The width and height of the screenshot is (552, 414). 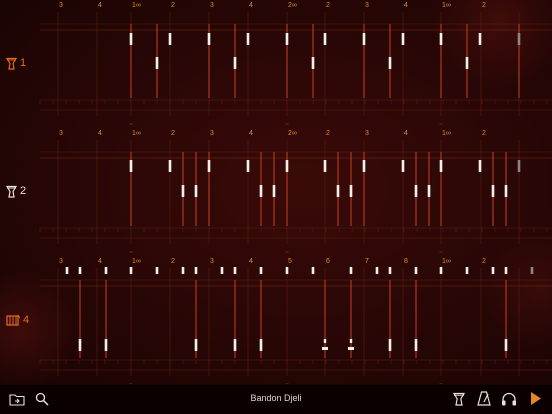 I want to click on ruler-label: 7, so click(x=367, y=261).